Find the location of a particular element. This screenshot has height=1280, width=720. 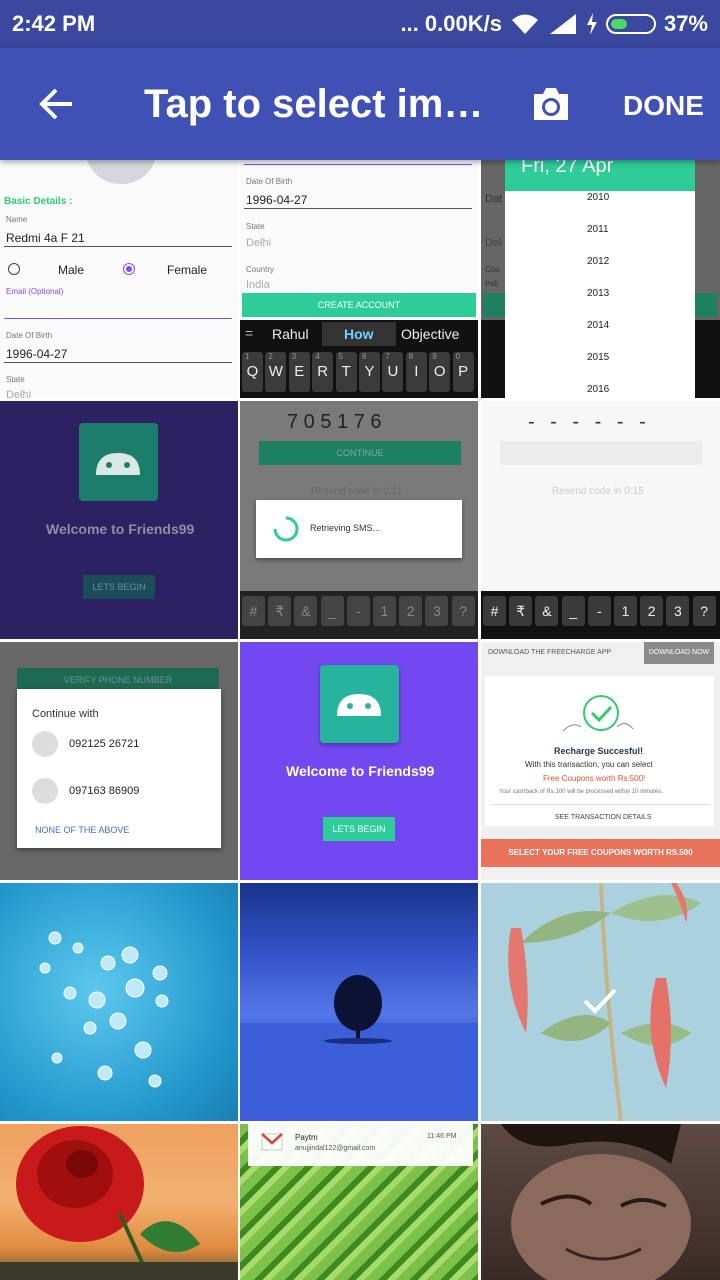

keyboard-letter: W is located at coordinates (275, 371).